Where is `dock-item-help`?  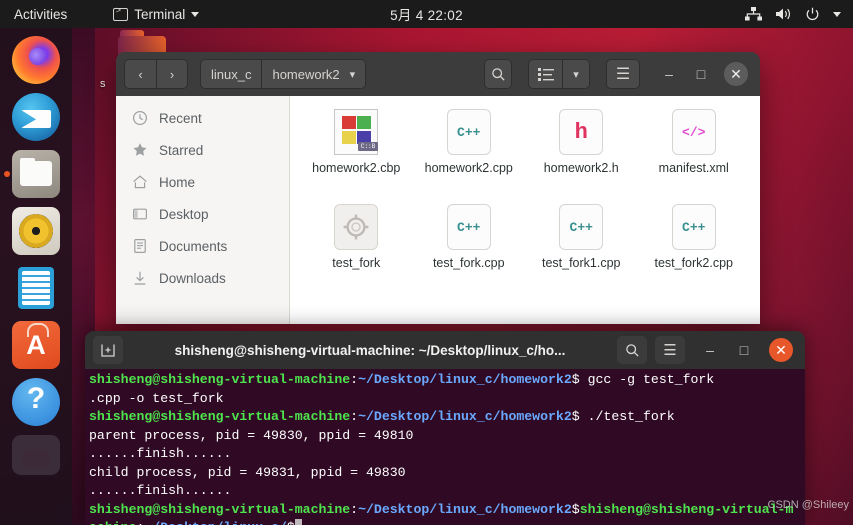
dock-item-help is located at coordinates (36, 402).